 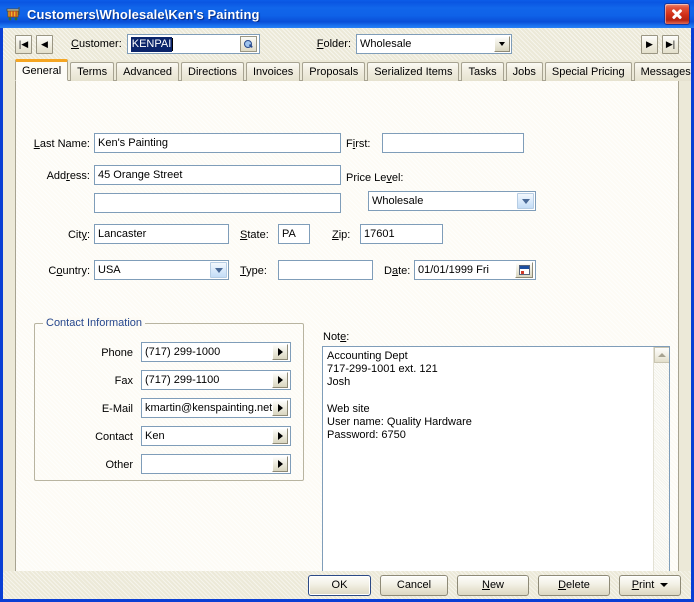 I want to click on price-level-combobox: Wholesale, so click(x=452, y=201).